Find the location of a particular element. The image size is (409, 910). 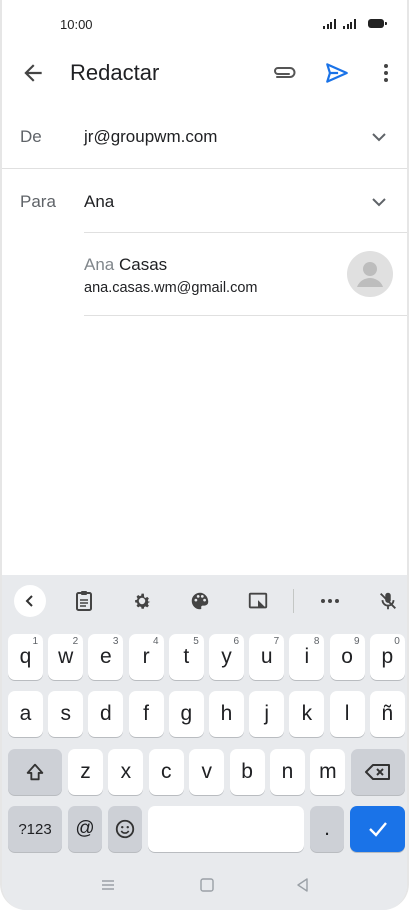

key-z-label: z is located at coordinates (85, 771).